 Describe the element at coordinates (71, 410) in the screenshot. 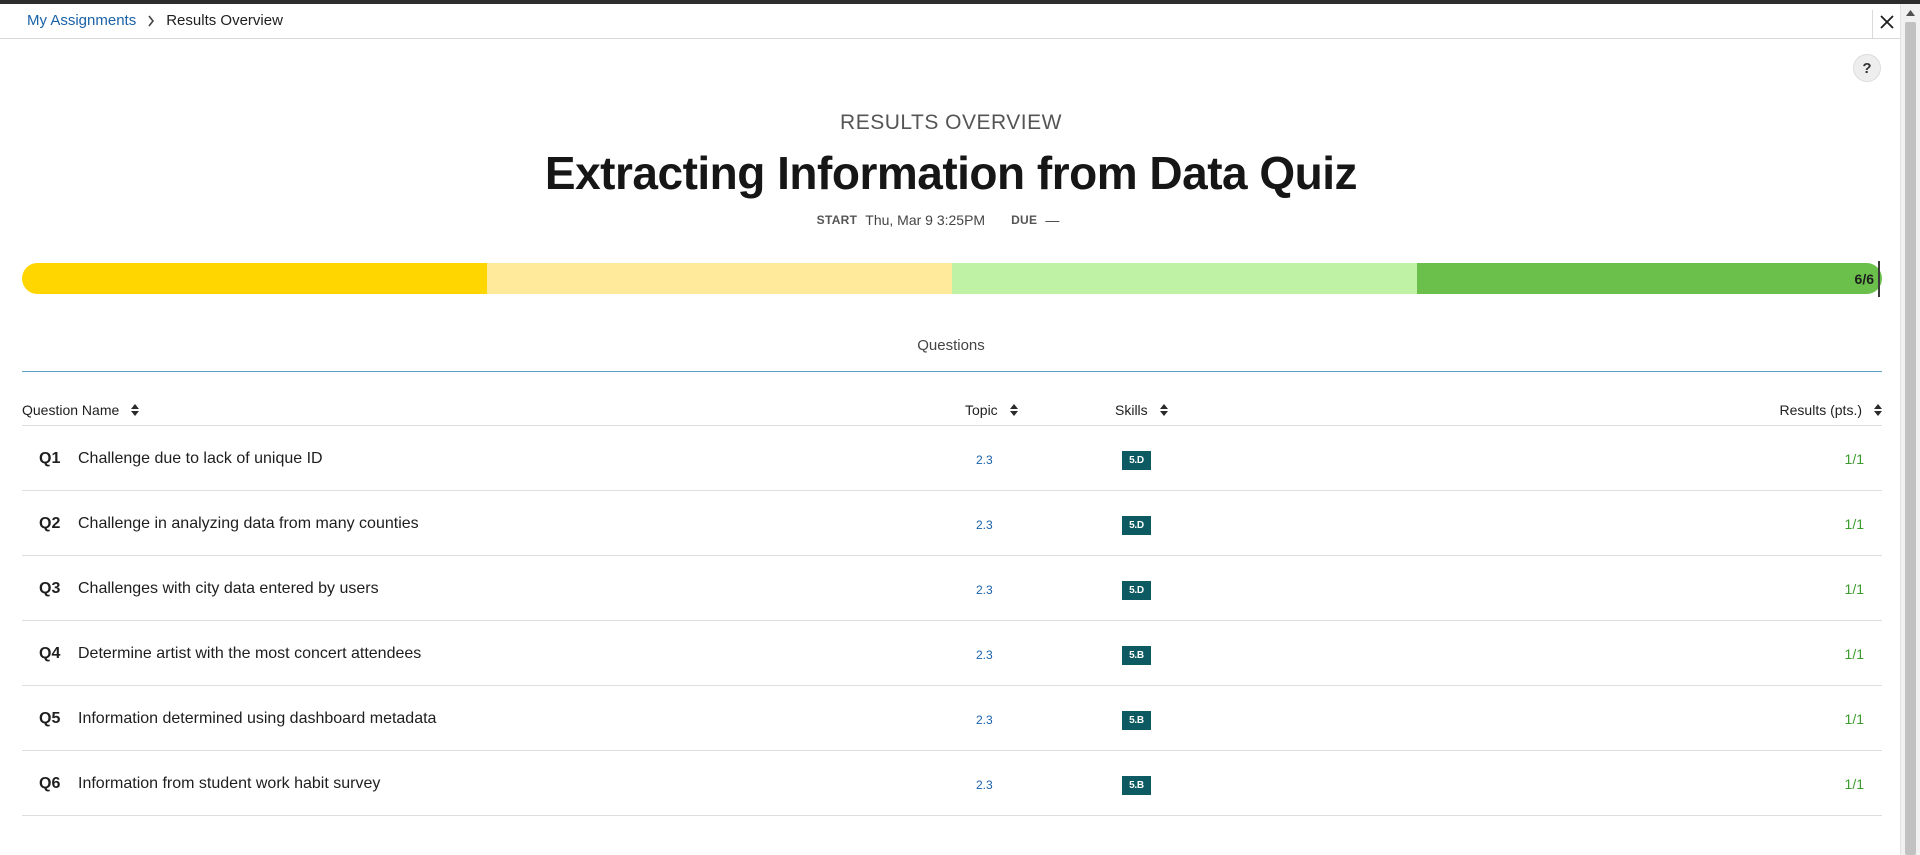

I see `column-header-label: Question Name` at that location.